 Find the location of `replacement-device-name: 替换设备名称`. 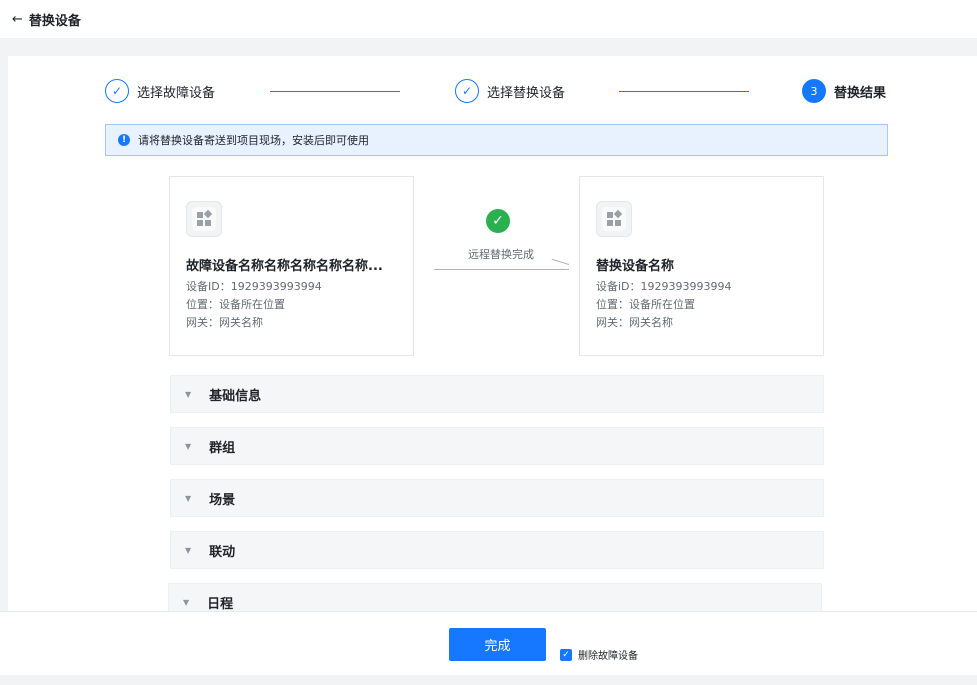

replacement-device-name: 替换设备名称 is located at coordinates (635, 266).